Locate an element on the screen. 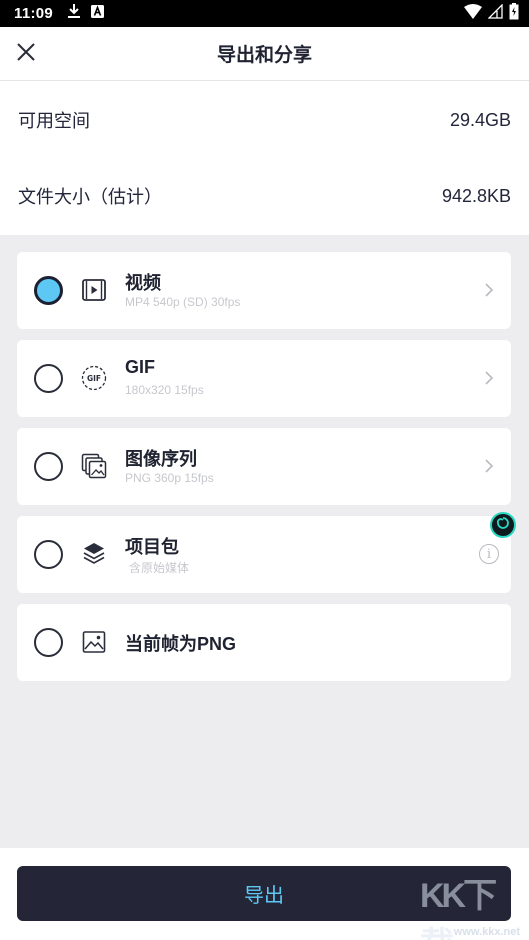  option-label: 图像序列 is located at coordinates (161, 459).